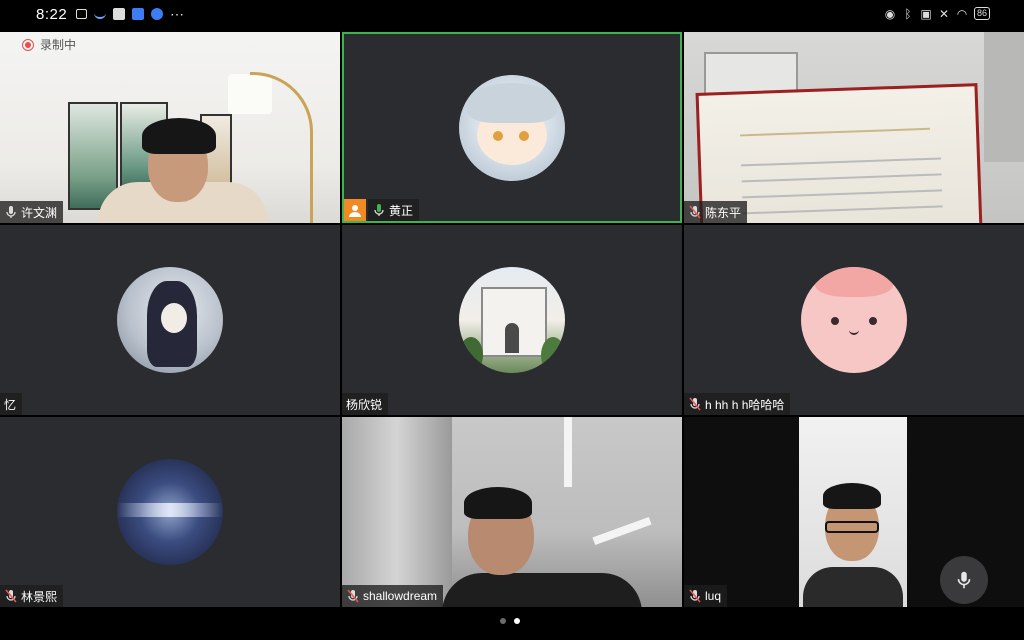  I want to click on system-icons: ◉ ᛒ ▣ ✕ ◠ 86, so click(937, 13).